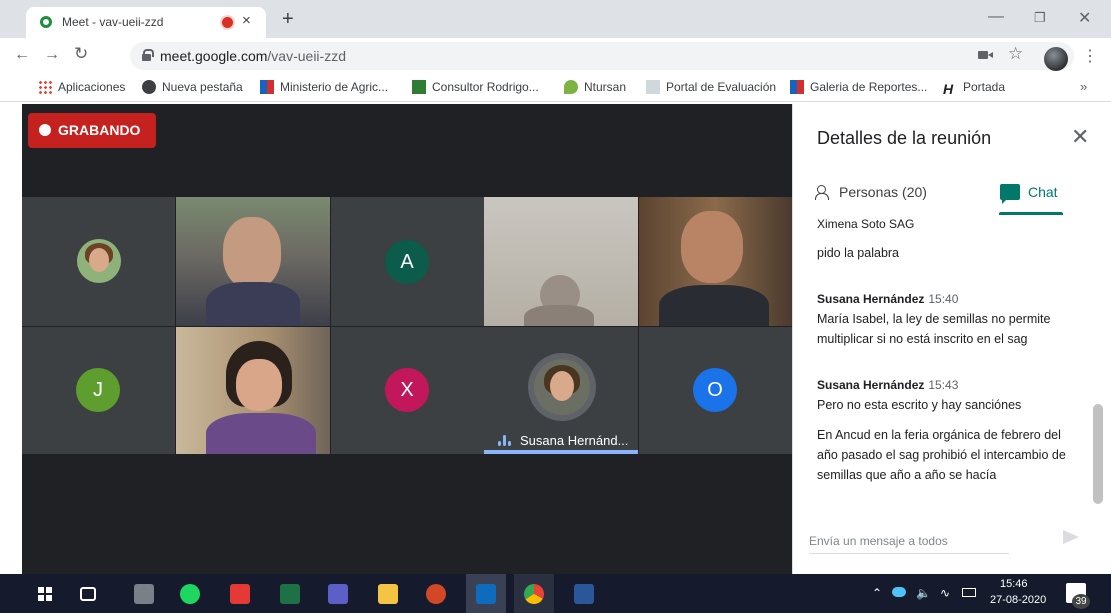 The image size is (1111, 613). Describe the element at coordinates (555, 593) in the screenshot. I see `windows-taskbar: ⌃ 🔈 ∿ 15:46 27-08-2020 39` at that location.